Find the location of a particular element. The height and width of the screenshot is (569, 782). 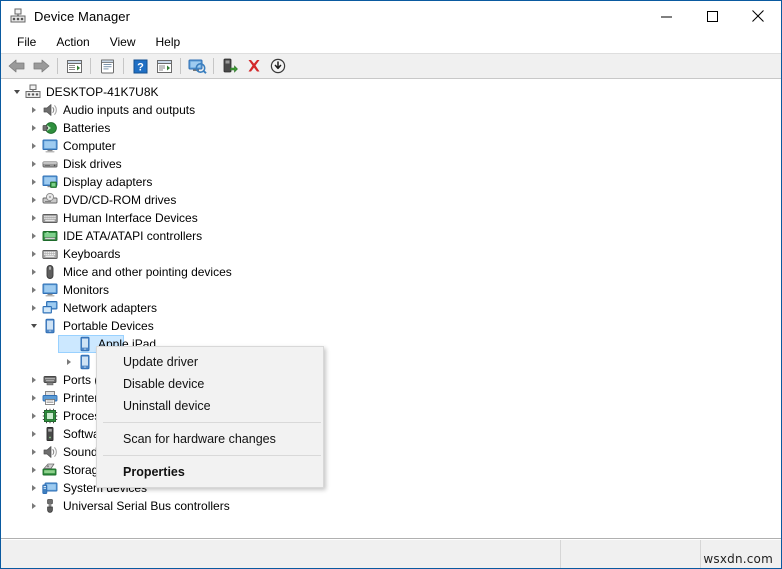

tree-item-label: IDE ATA/ATAPI controllers is located at coordinates (133, 236).